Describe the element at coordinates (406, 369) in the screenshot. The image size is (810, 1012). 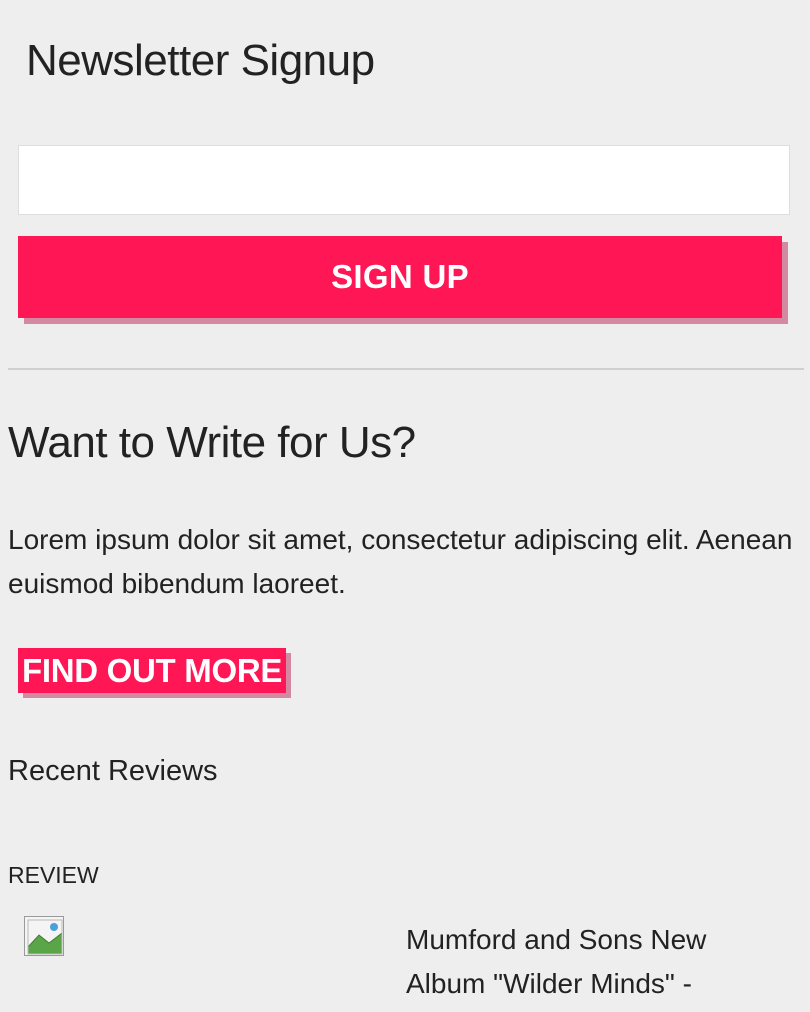
I see `section-divider` at that location.